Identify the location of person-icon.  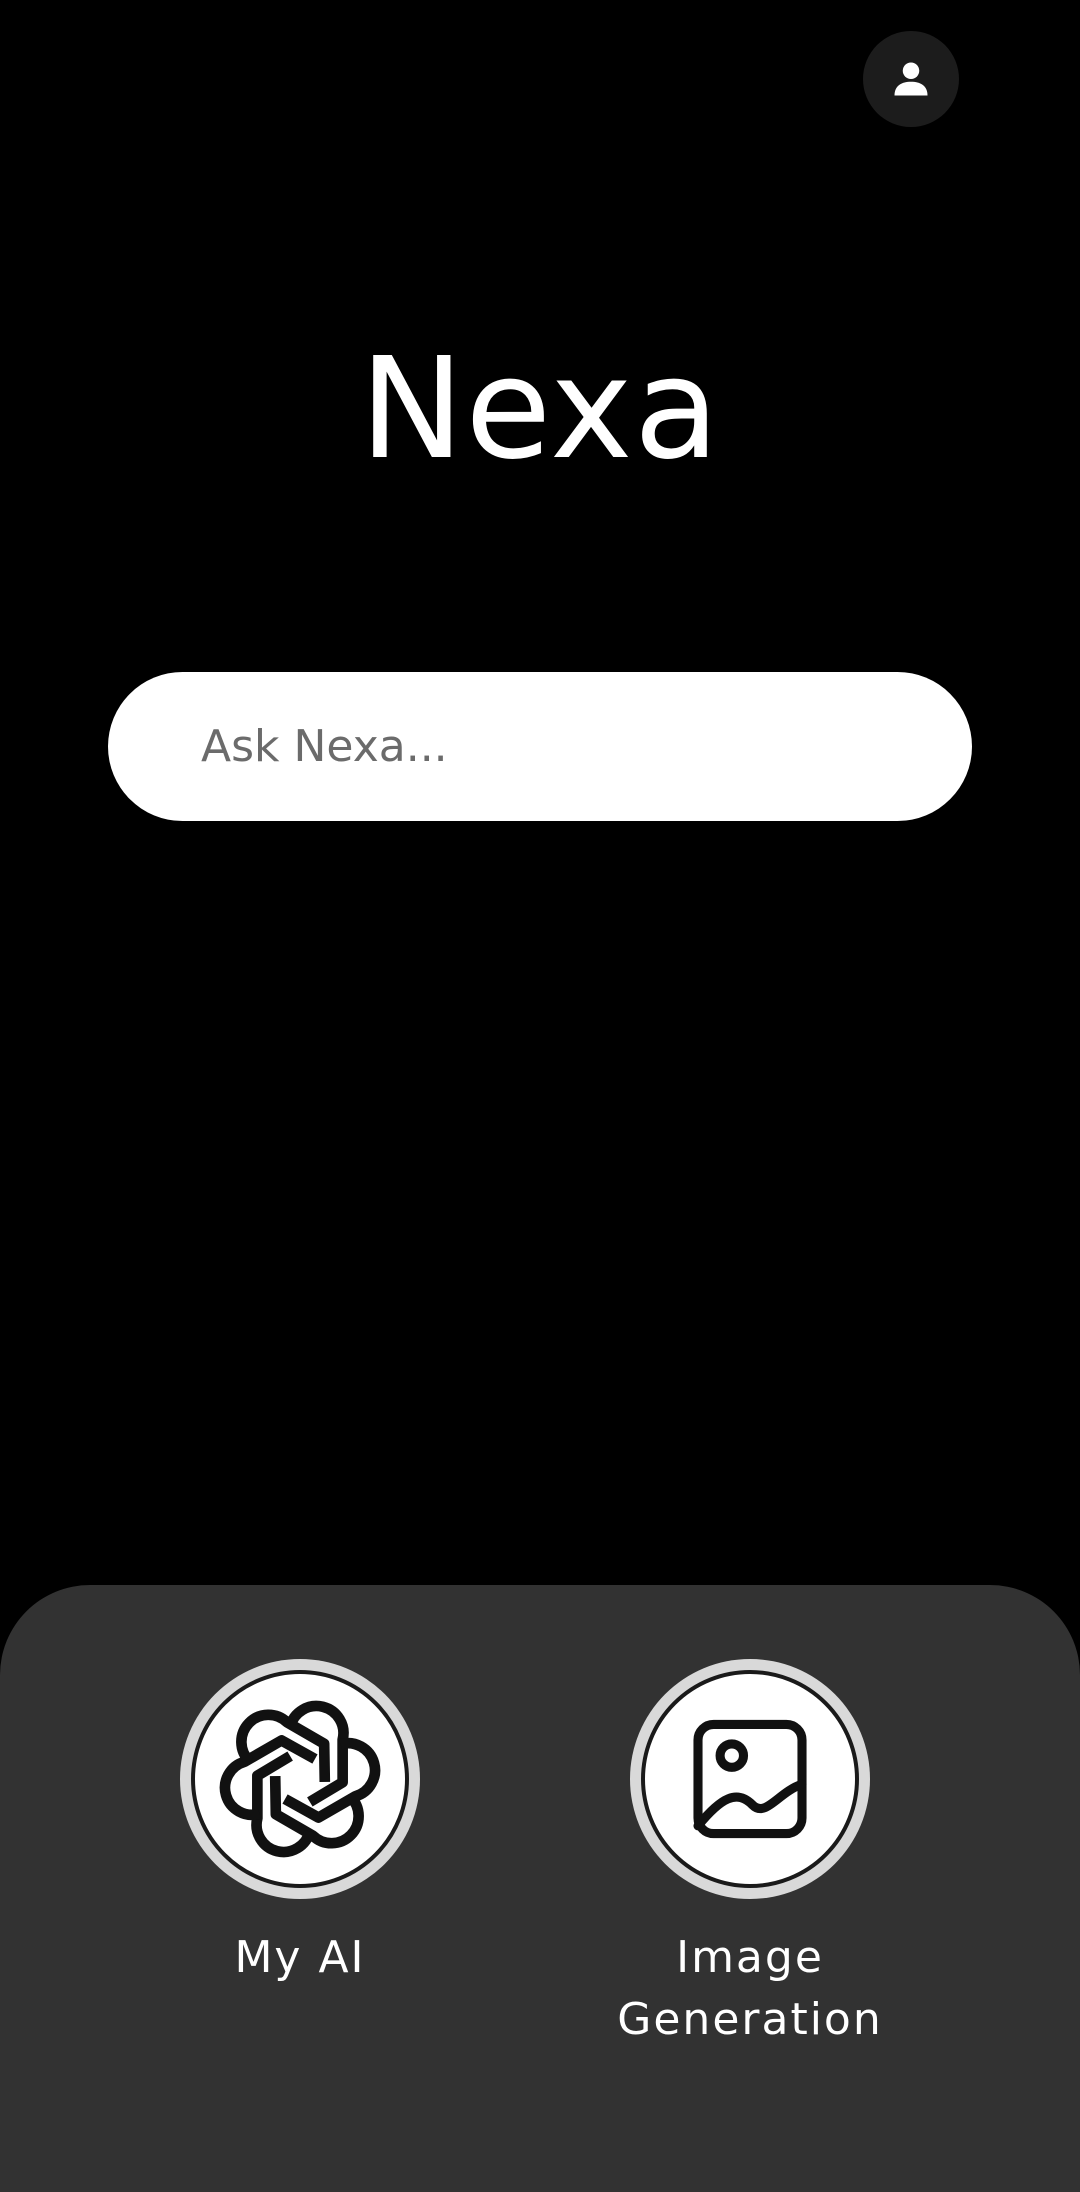
(911, 79).